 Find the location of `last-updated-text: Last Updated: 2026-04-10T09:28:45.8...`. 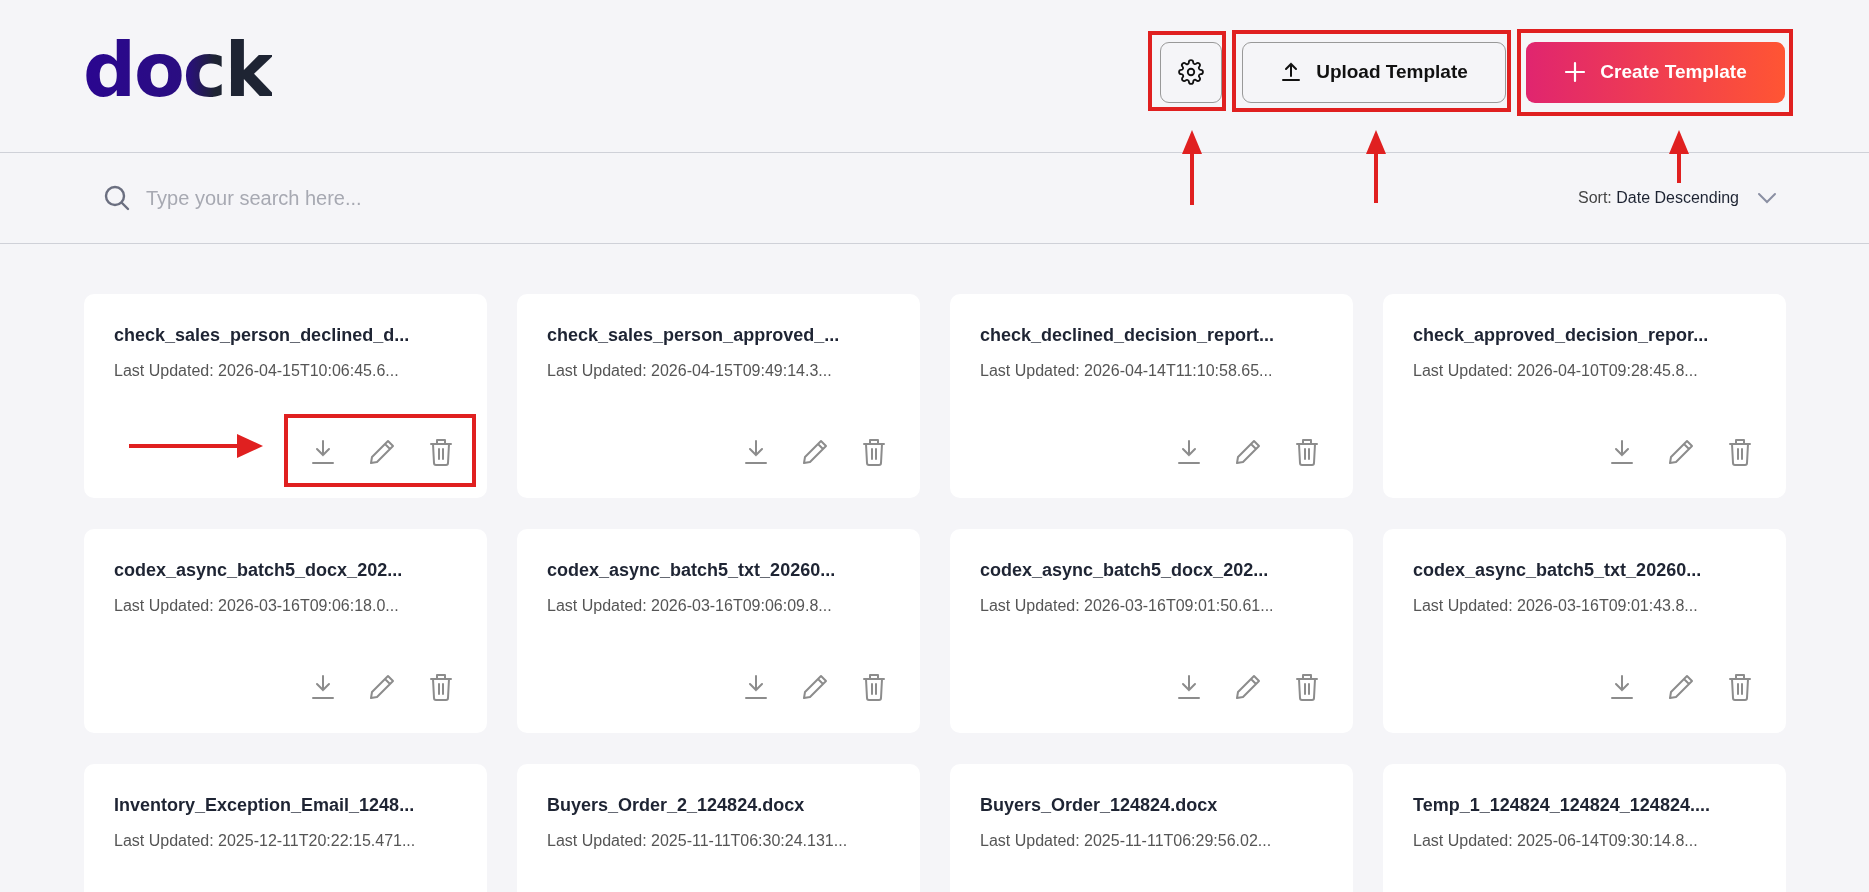

last-updated-text: Last Updated: 2026-04-10T09:28:45.8... is located at coordinates (1556, 371).